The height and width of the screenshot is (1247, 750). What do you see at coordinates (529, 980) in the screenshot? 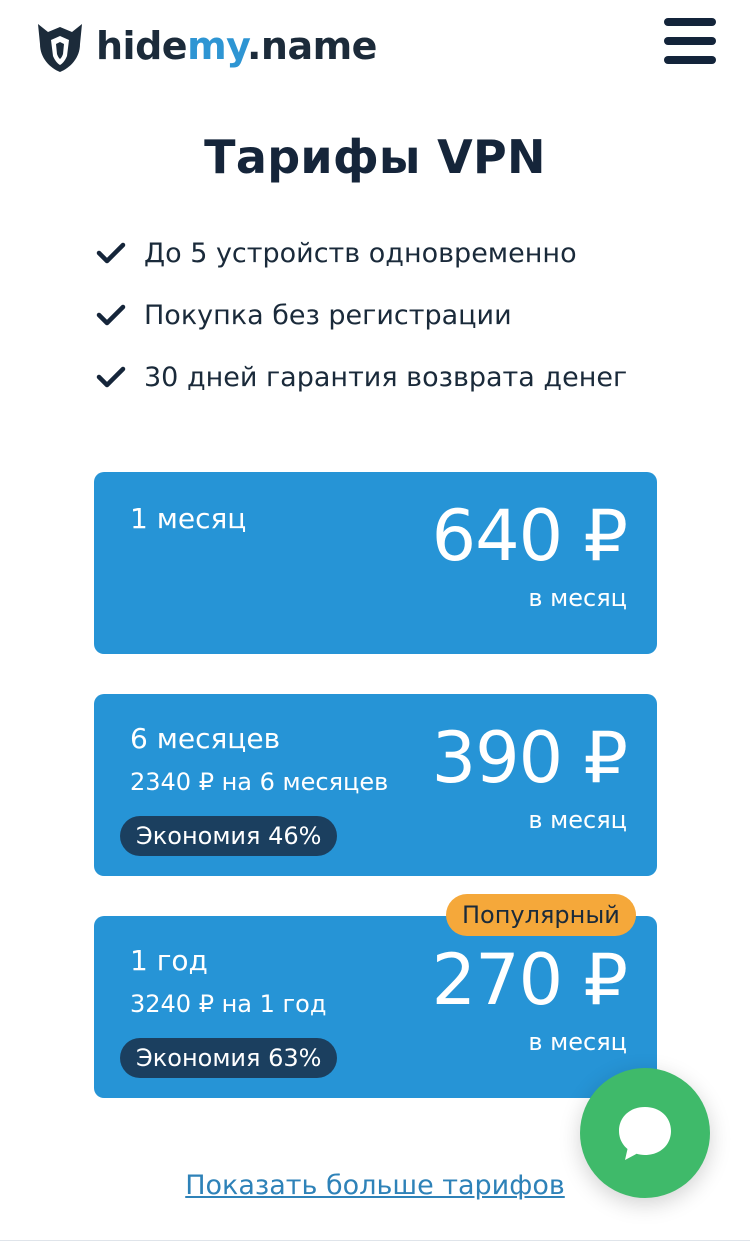
I see `plan-price: 270 ₽` at bounding box center [529, 980].